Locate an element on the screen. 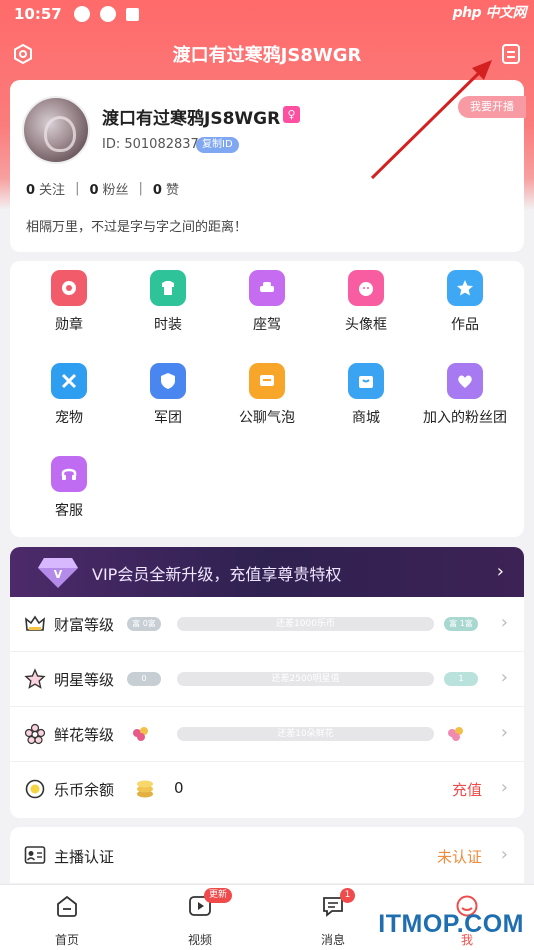  tab-home: 首页 is located at coordinates (67, 920).